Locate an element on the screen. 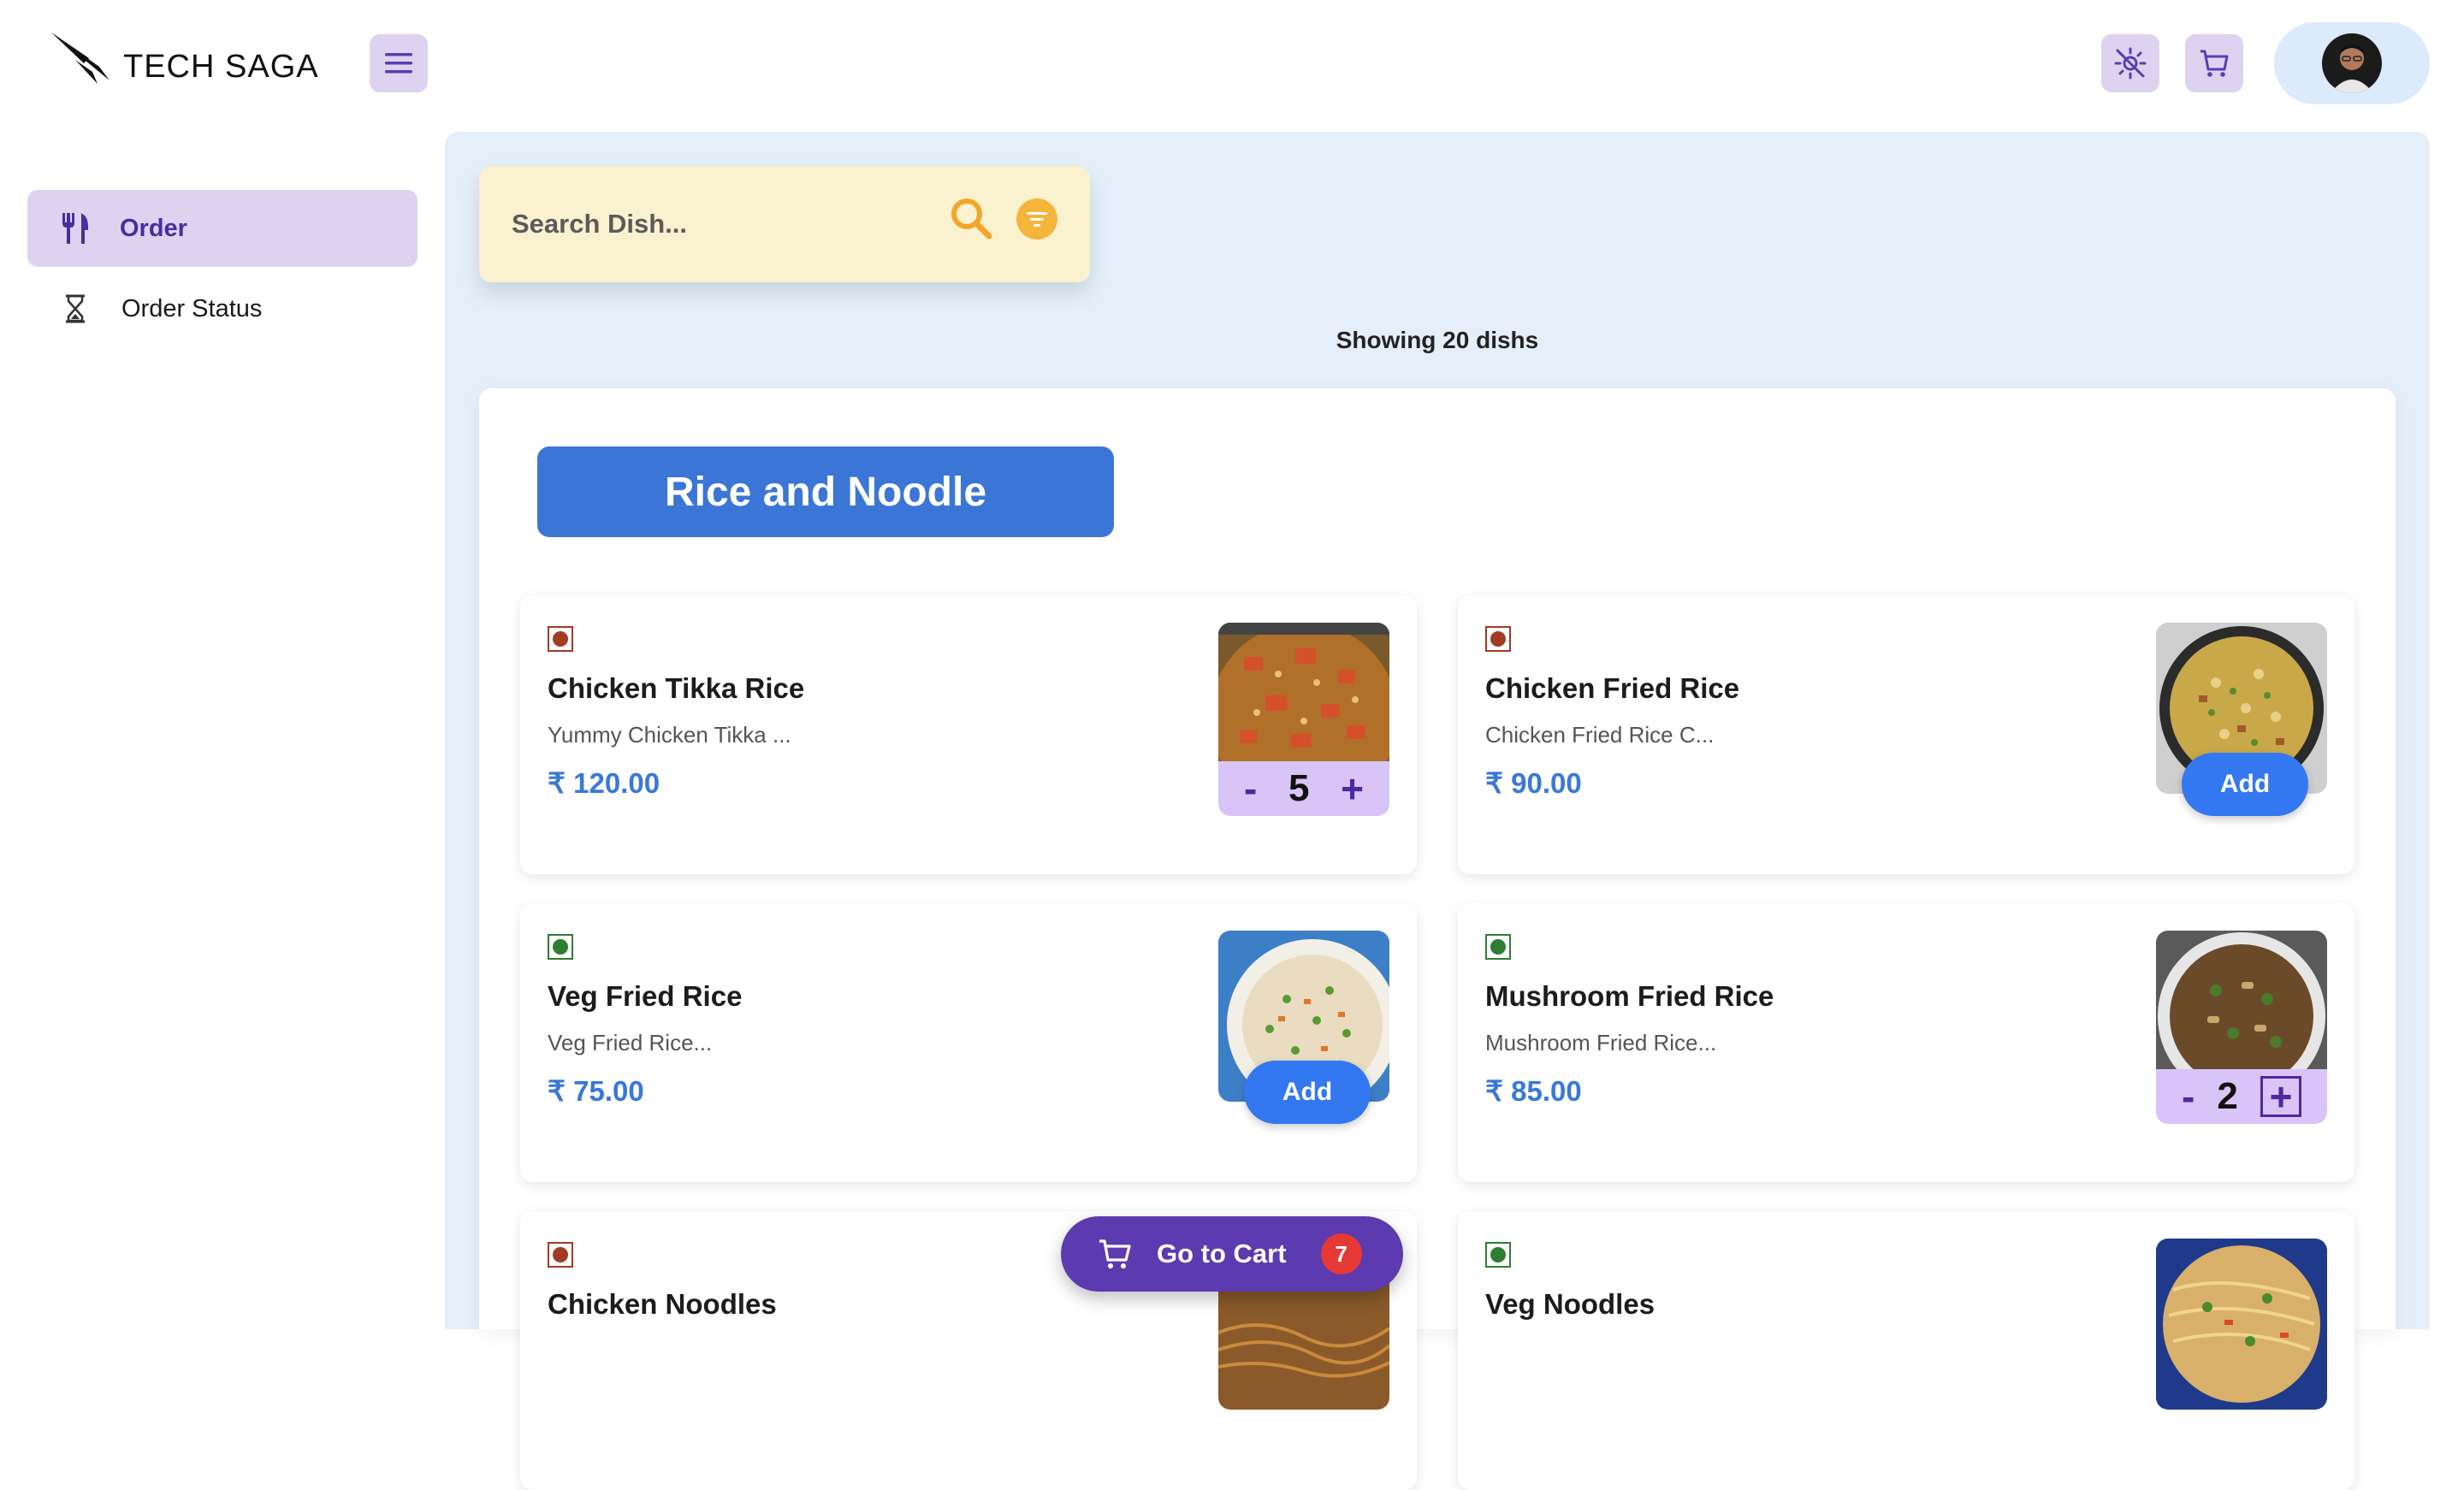 The height and width of the screenshot is (1490, 2464). dish-name: Mushroom Fried Rice is located at coordinates (1629, 996).